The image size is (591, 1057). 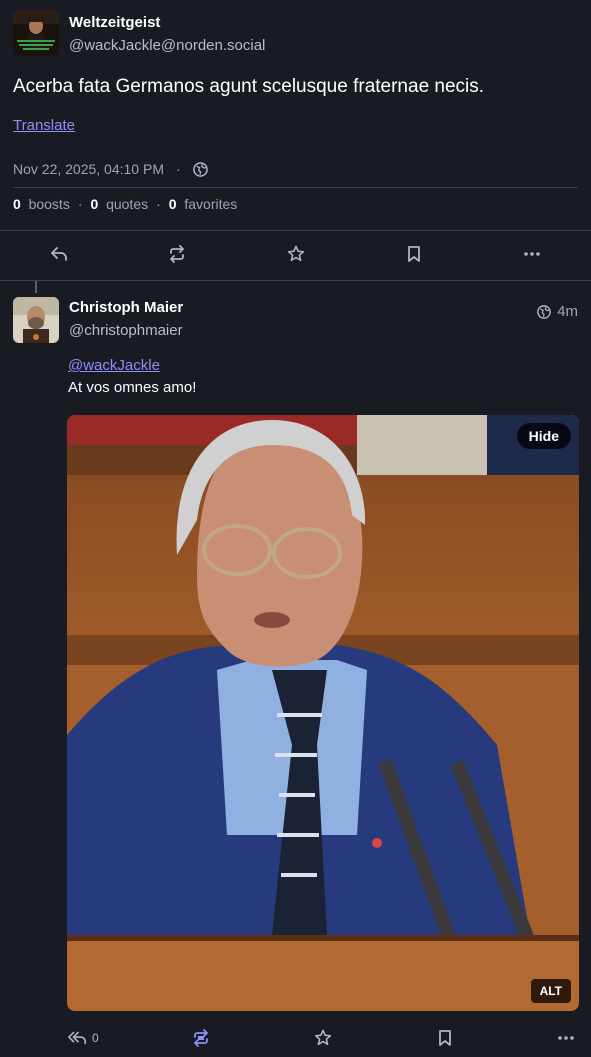 I want to click on account-handle: @christophmaier, so click(x=126, y=330).